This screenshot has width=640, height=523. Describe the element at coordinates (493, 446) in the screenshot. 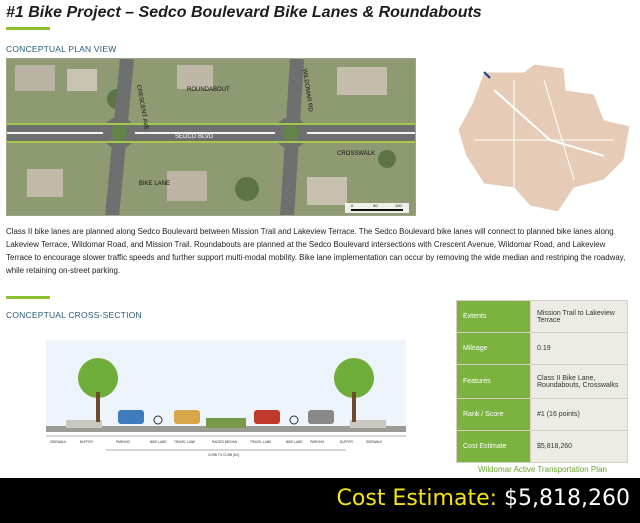

I see `table-key: Cost Estimate` at that location.